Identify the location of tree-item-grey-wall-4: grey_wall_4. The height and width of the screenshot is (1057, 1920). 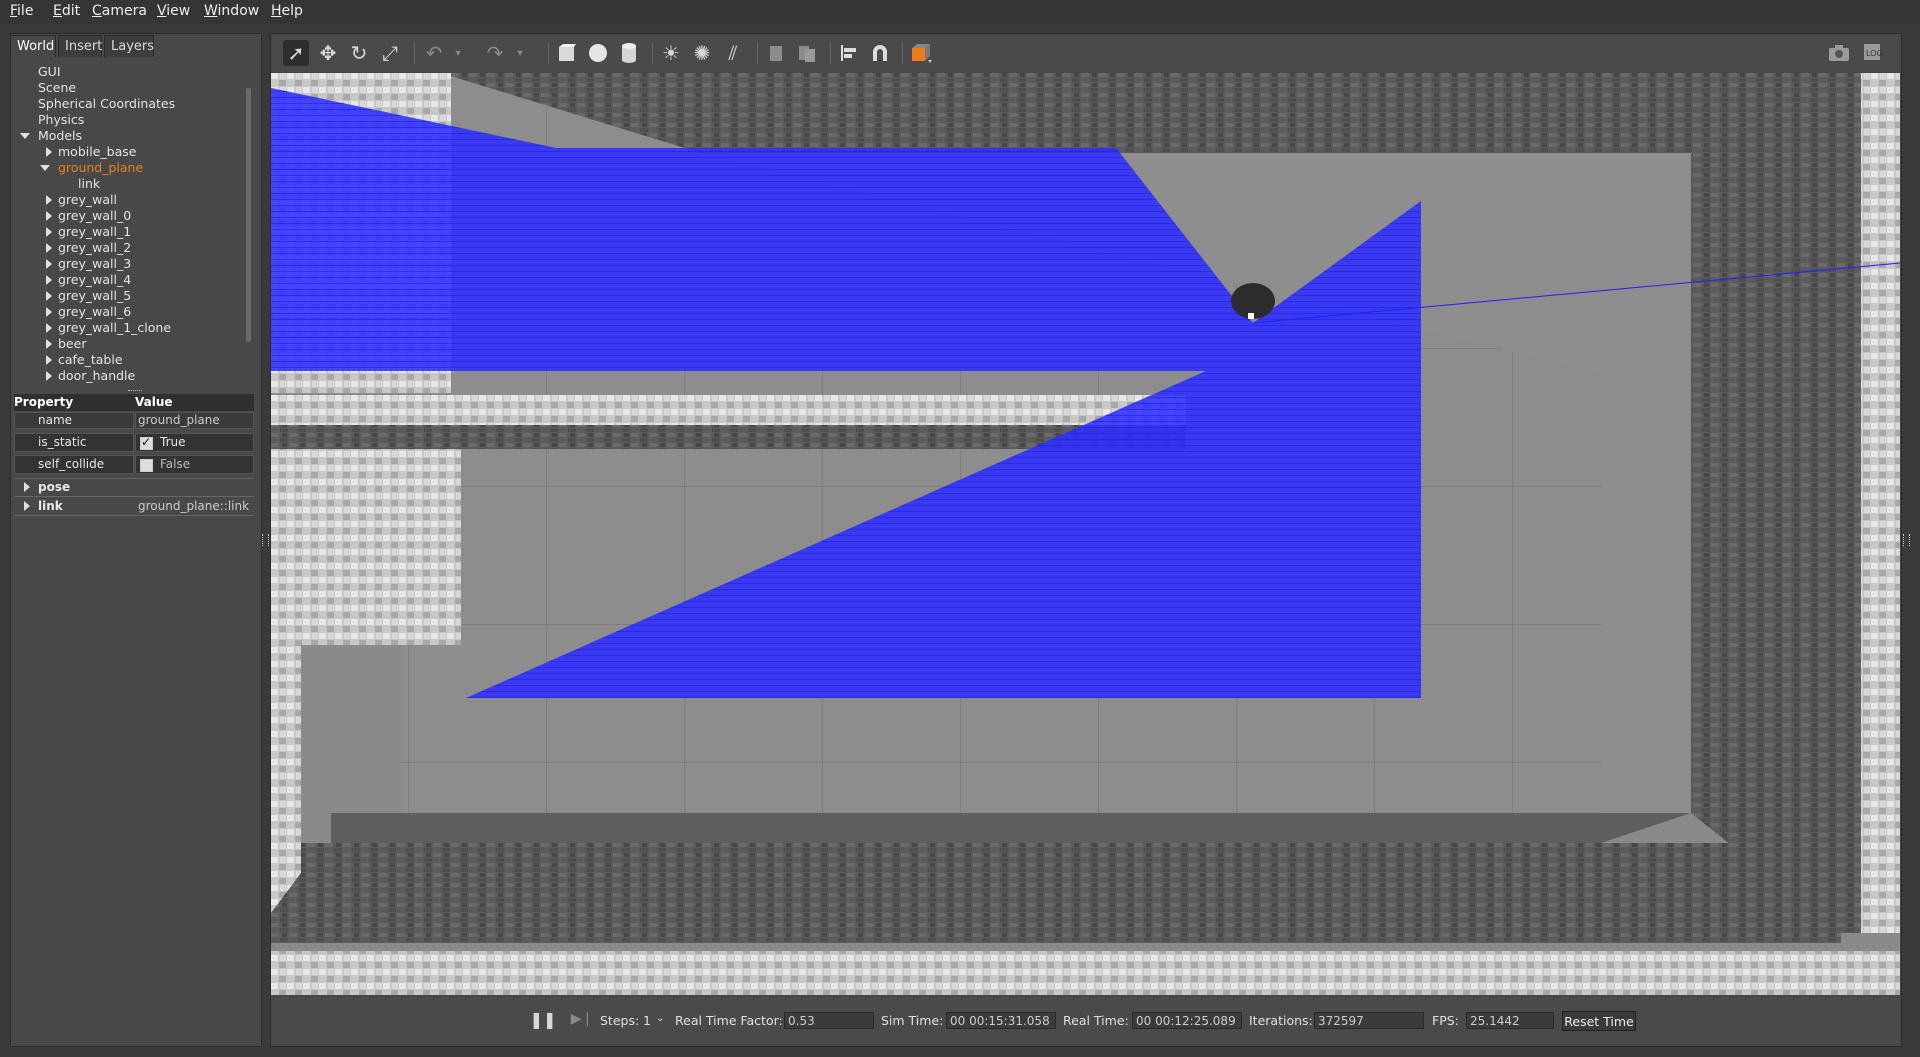
(94, 280).